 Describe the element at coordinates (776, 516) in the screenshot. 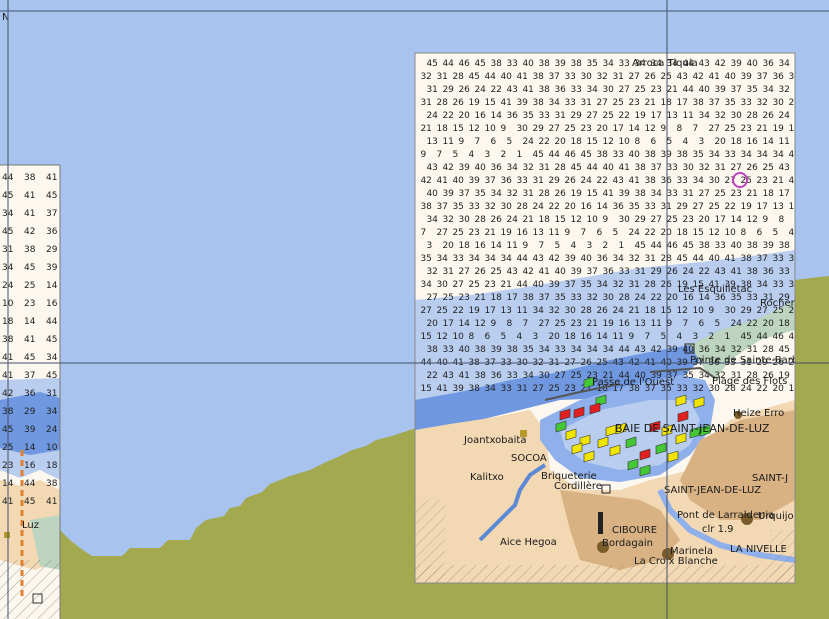

I see `label-urquijo: Urquijo` at that location.